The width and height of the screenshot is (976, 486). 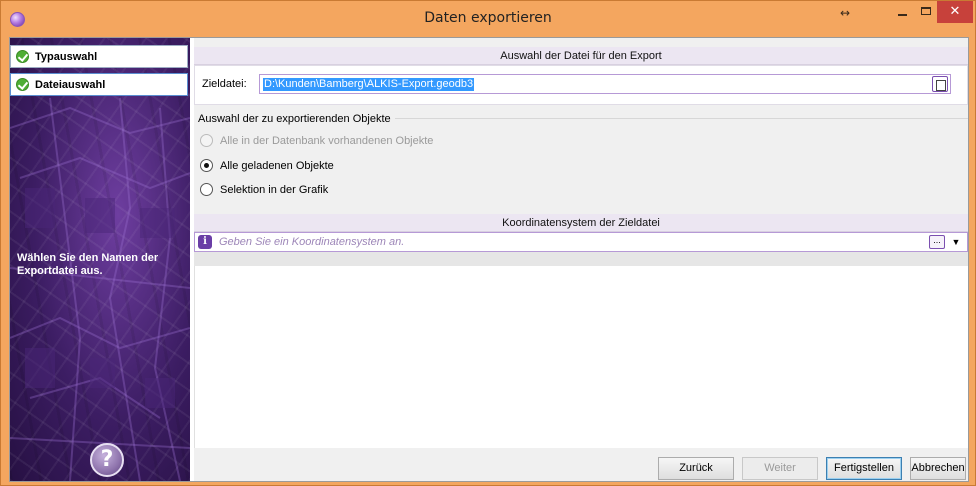 What do you see at coordinates (70, 84) in the screenshot?
I see `wizard-step-label: Dateiauswahl` at bounding box center [70, 84].